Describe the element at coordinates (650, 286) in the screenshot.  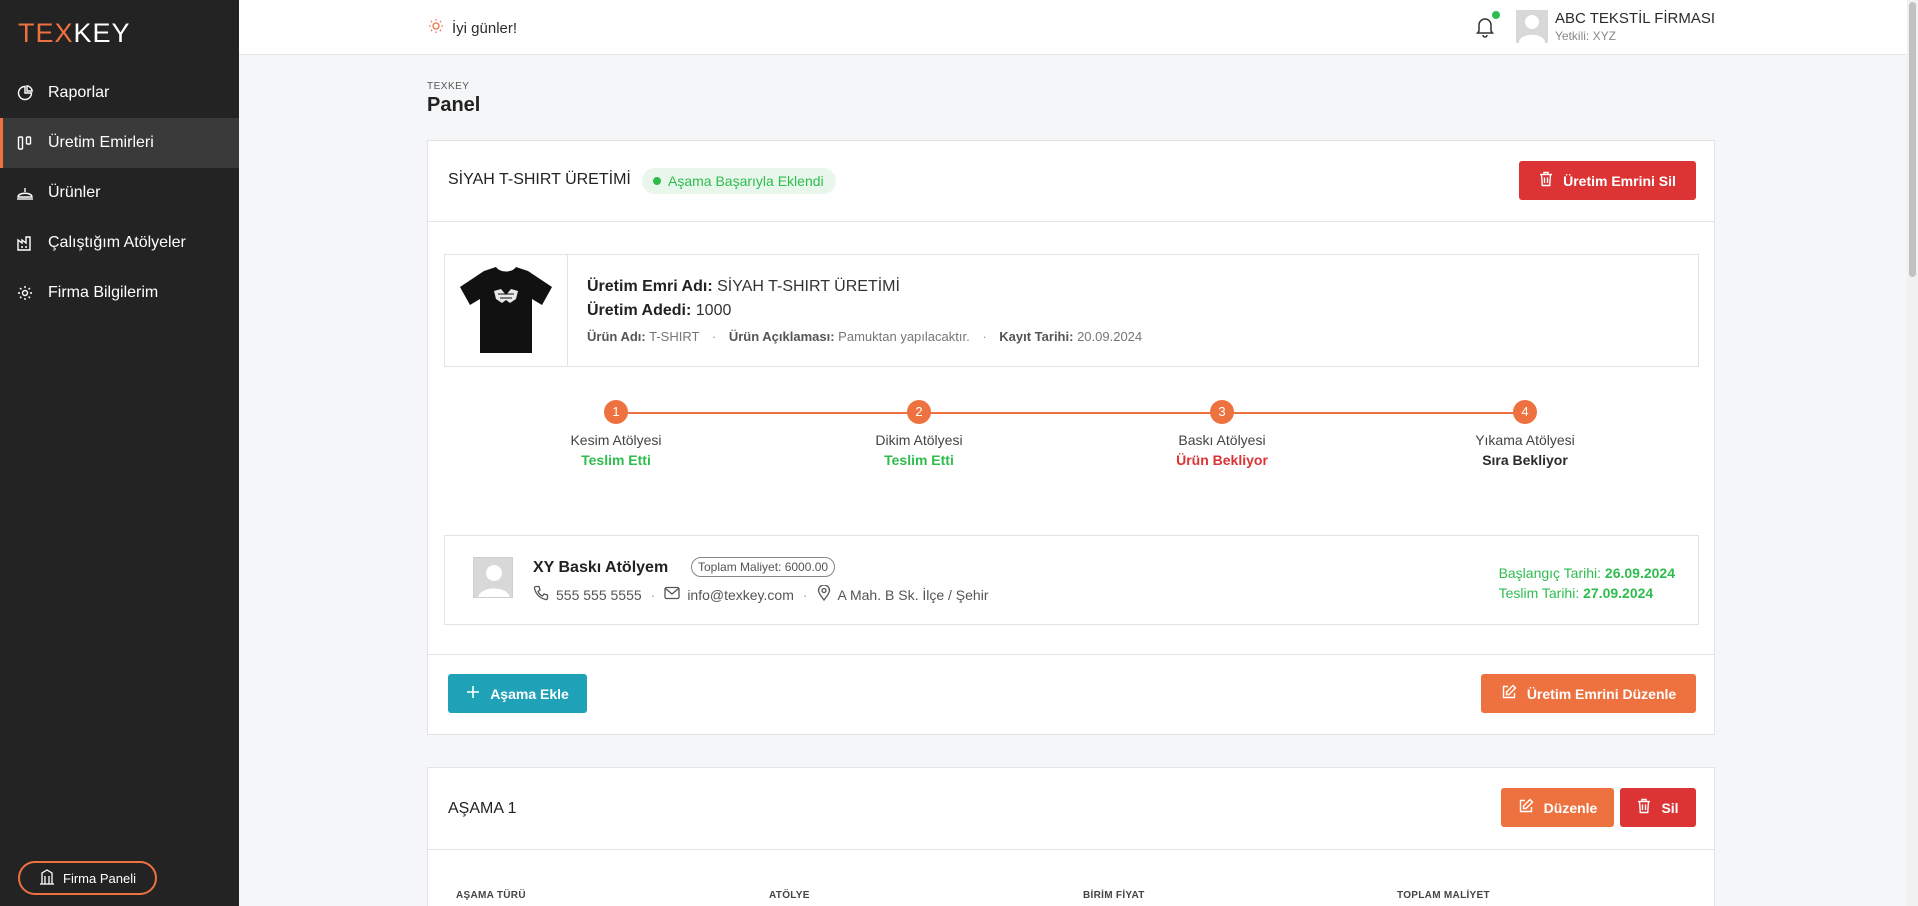
I see `order-name-label: Üretim Emri Adı:` at that location.